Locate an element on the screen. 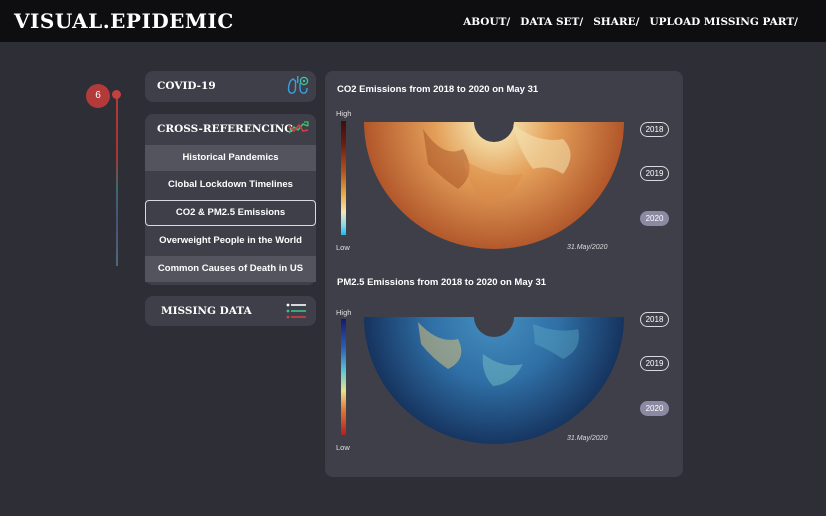 This screenshot has height=516, width=826. co2-year-2019-button: 2019 is located at coordinates (654, 173).